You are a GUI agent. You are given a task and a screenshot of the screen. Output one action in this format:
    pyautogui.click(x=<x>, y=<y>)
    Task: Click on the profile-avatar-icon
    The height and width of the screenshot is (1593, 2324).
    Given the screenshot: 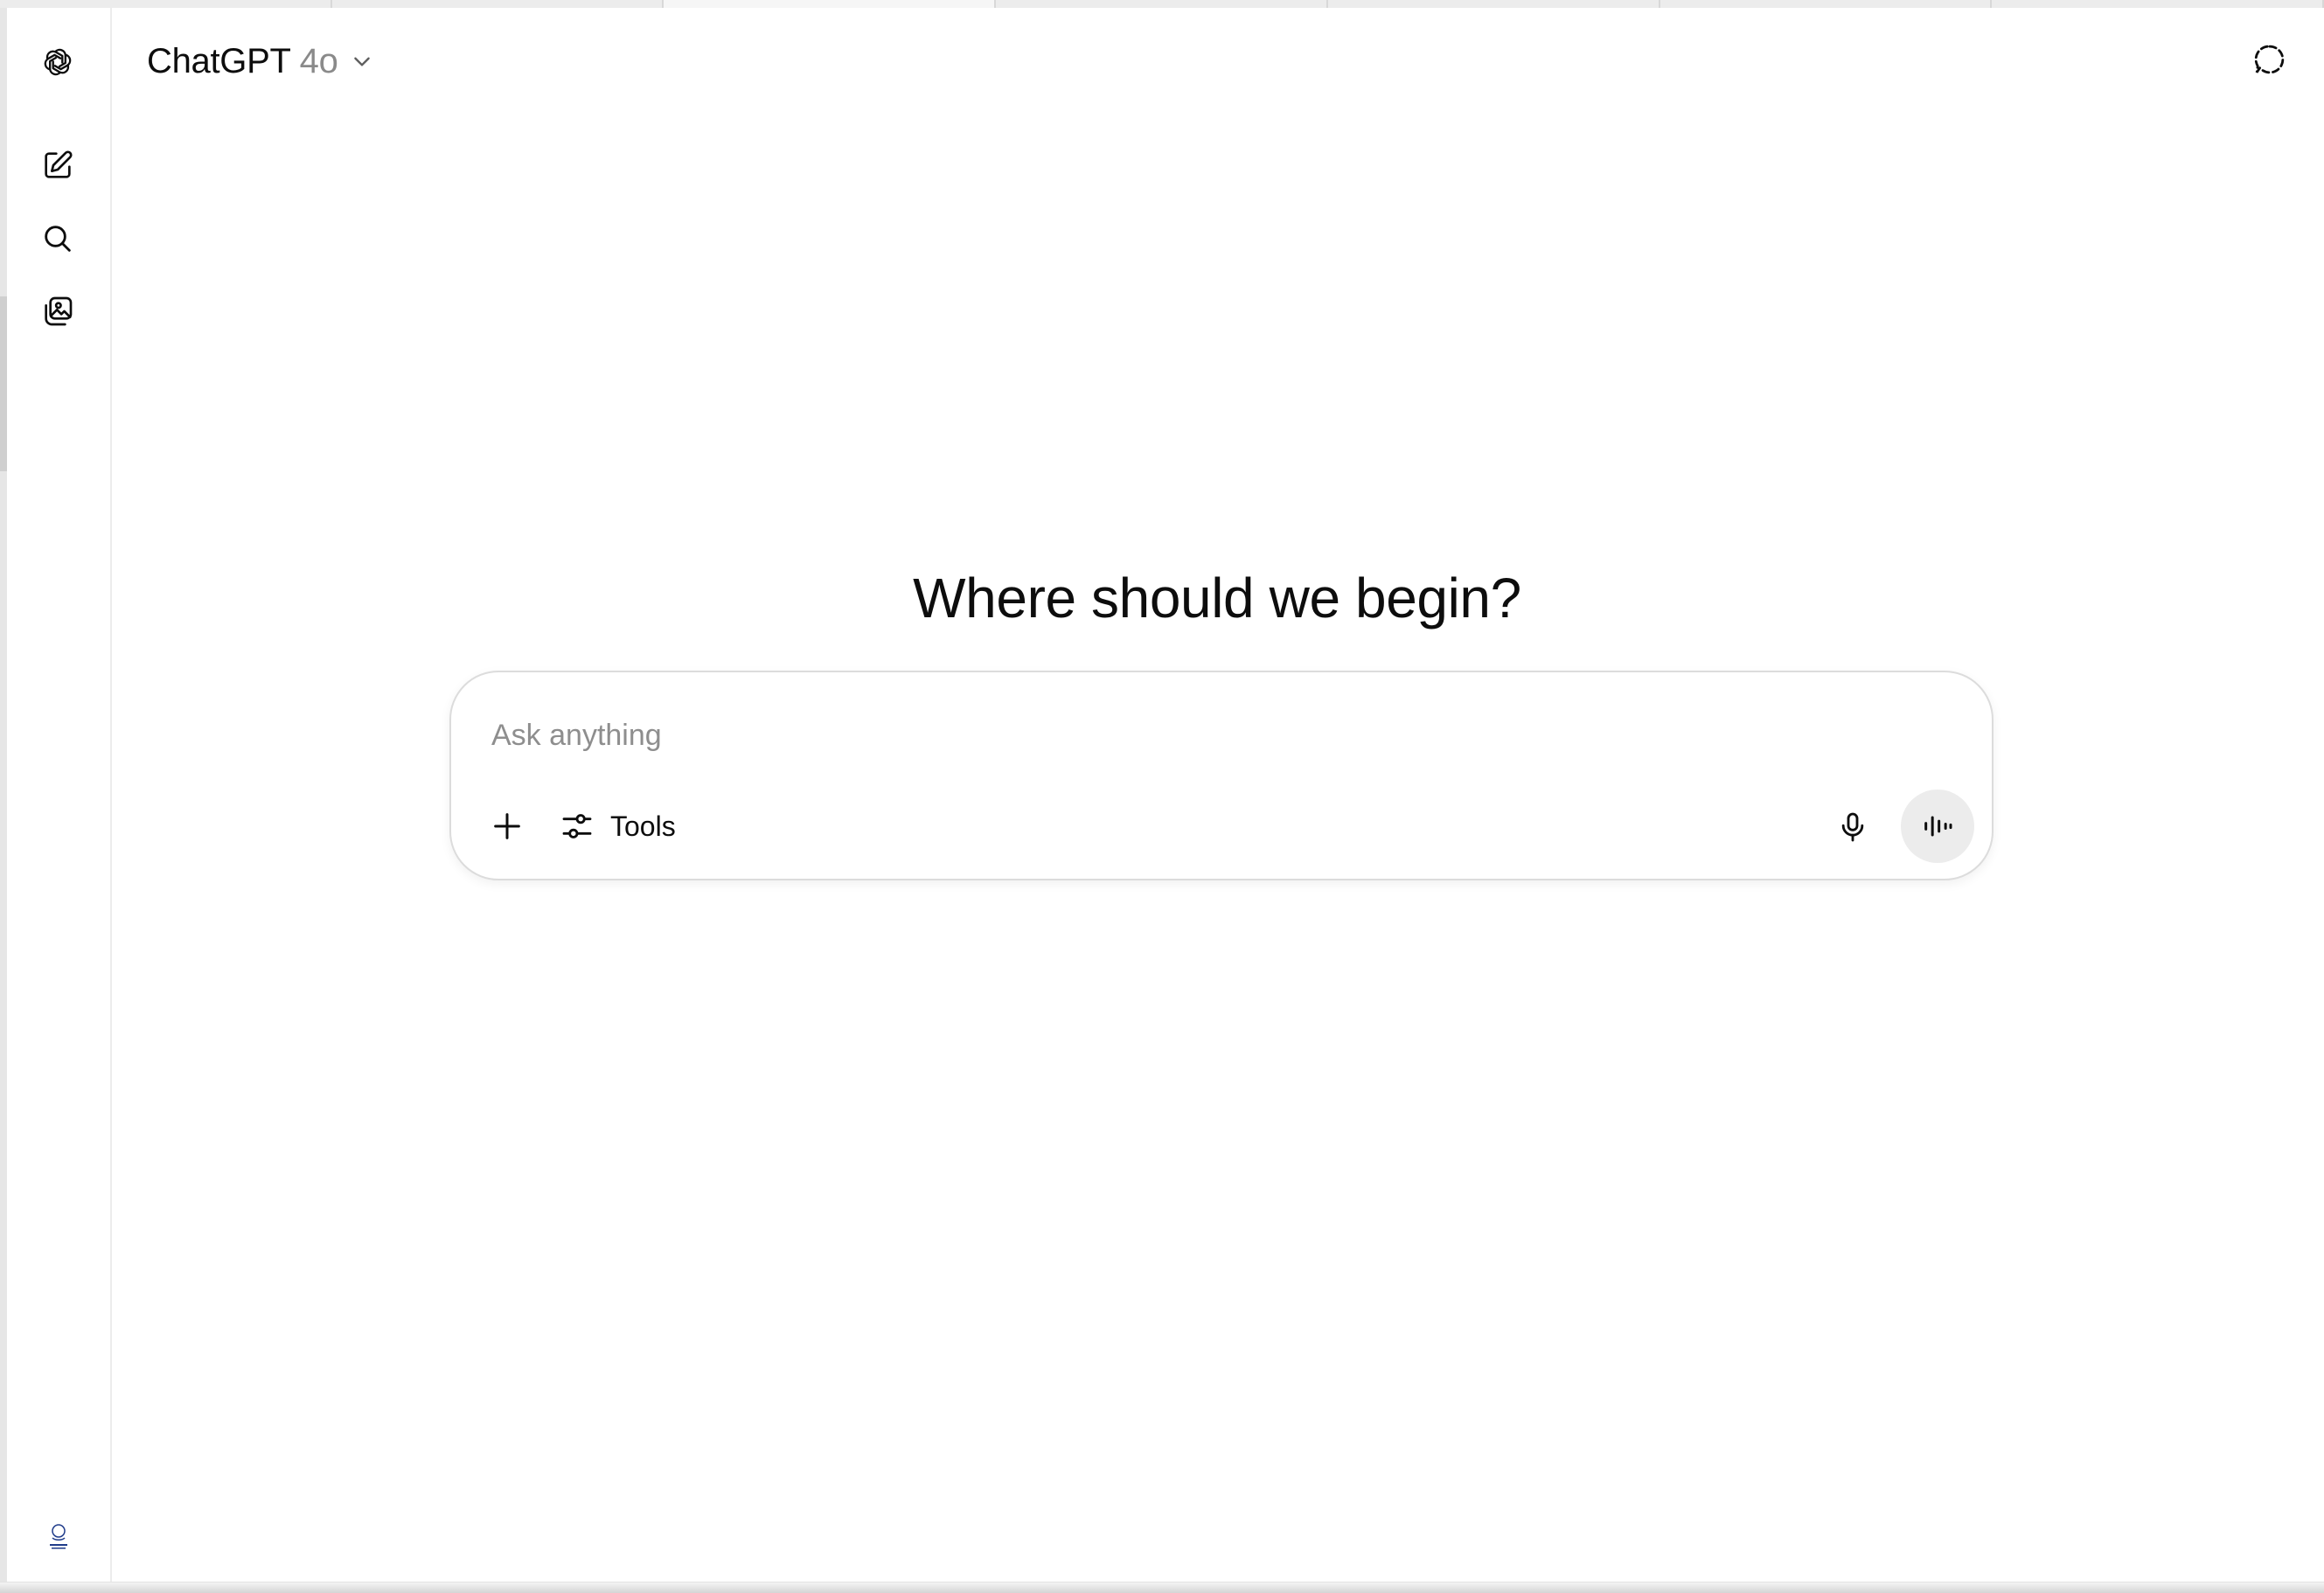 What is the action you would take?
    pyautogui.click(x=58, y=1536)
    